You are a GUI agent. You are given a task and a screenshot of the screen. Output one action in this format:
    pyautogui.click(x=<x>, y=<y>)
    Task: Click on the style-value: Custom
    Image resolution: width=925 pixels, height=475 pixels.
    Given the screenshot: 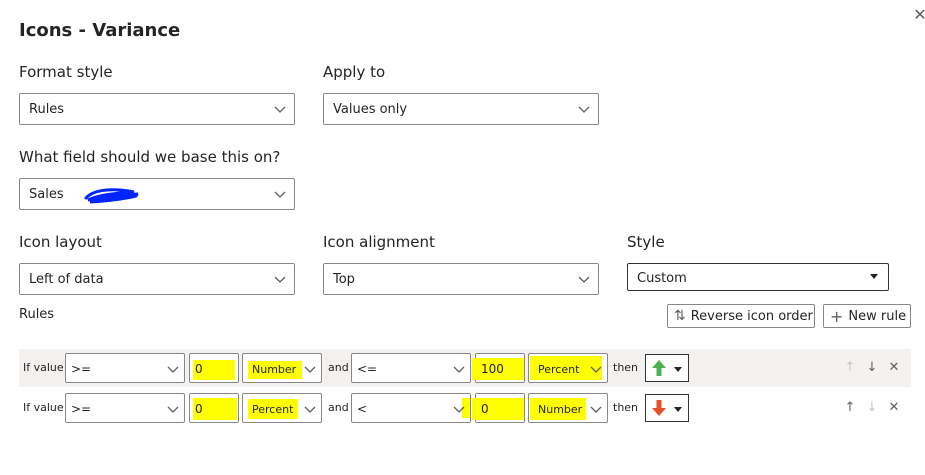 What is the action you would take?
    pyautogui.click(x=662, y=278)
    